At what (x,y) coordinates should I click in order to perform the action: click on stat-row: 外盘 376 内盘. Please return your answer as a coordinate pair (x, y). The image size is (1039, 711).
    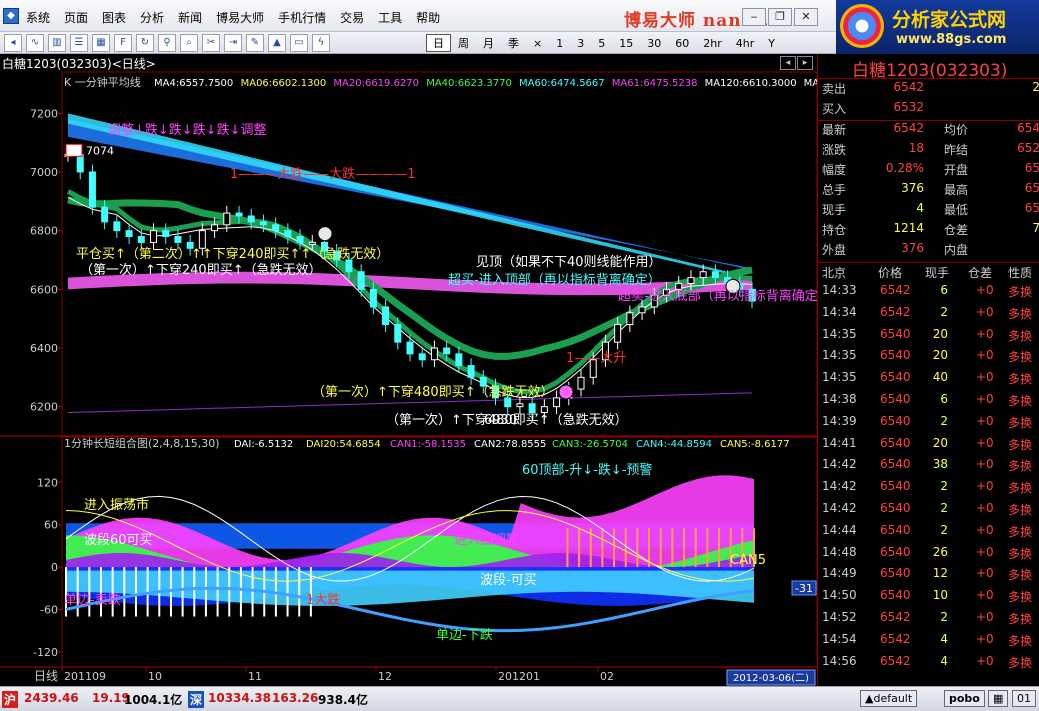
    Looking at the image, I should click on (928, 251).